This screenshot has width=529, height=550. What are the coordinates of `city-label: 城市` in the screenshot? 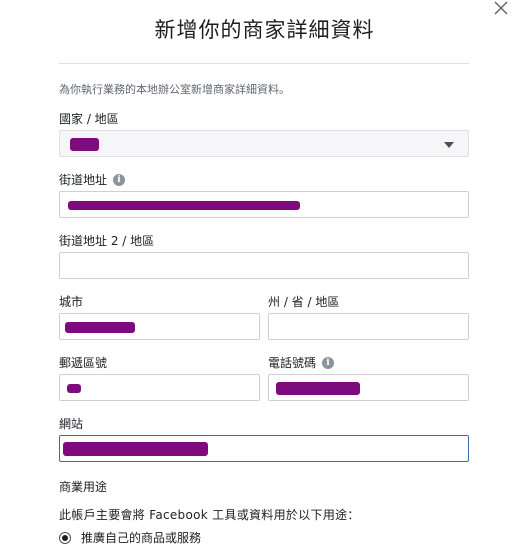 It's located at (71, 301).